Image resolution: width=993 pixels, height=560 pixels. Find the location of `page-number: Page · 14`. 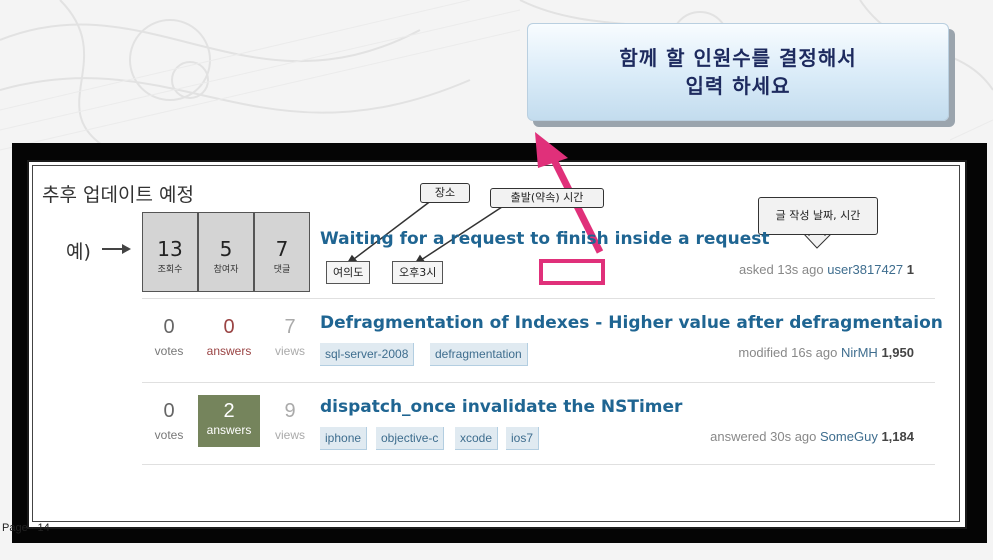

page-number: Page · 14 is located at coordinates (26, 528).